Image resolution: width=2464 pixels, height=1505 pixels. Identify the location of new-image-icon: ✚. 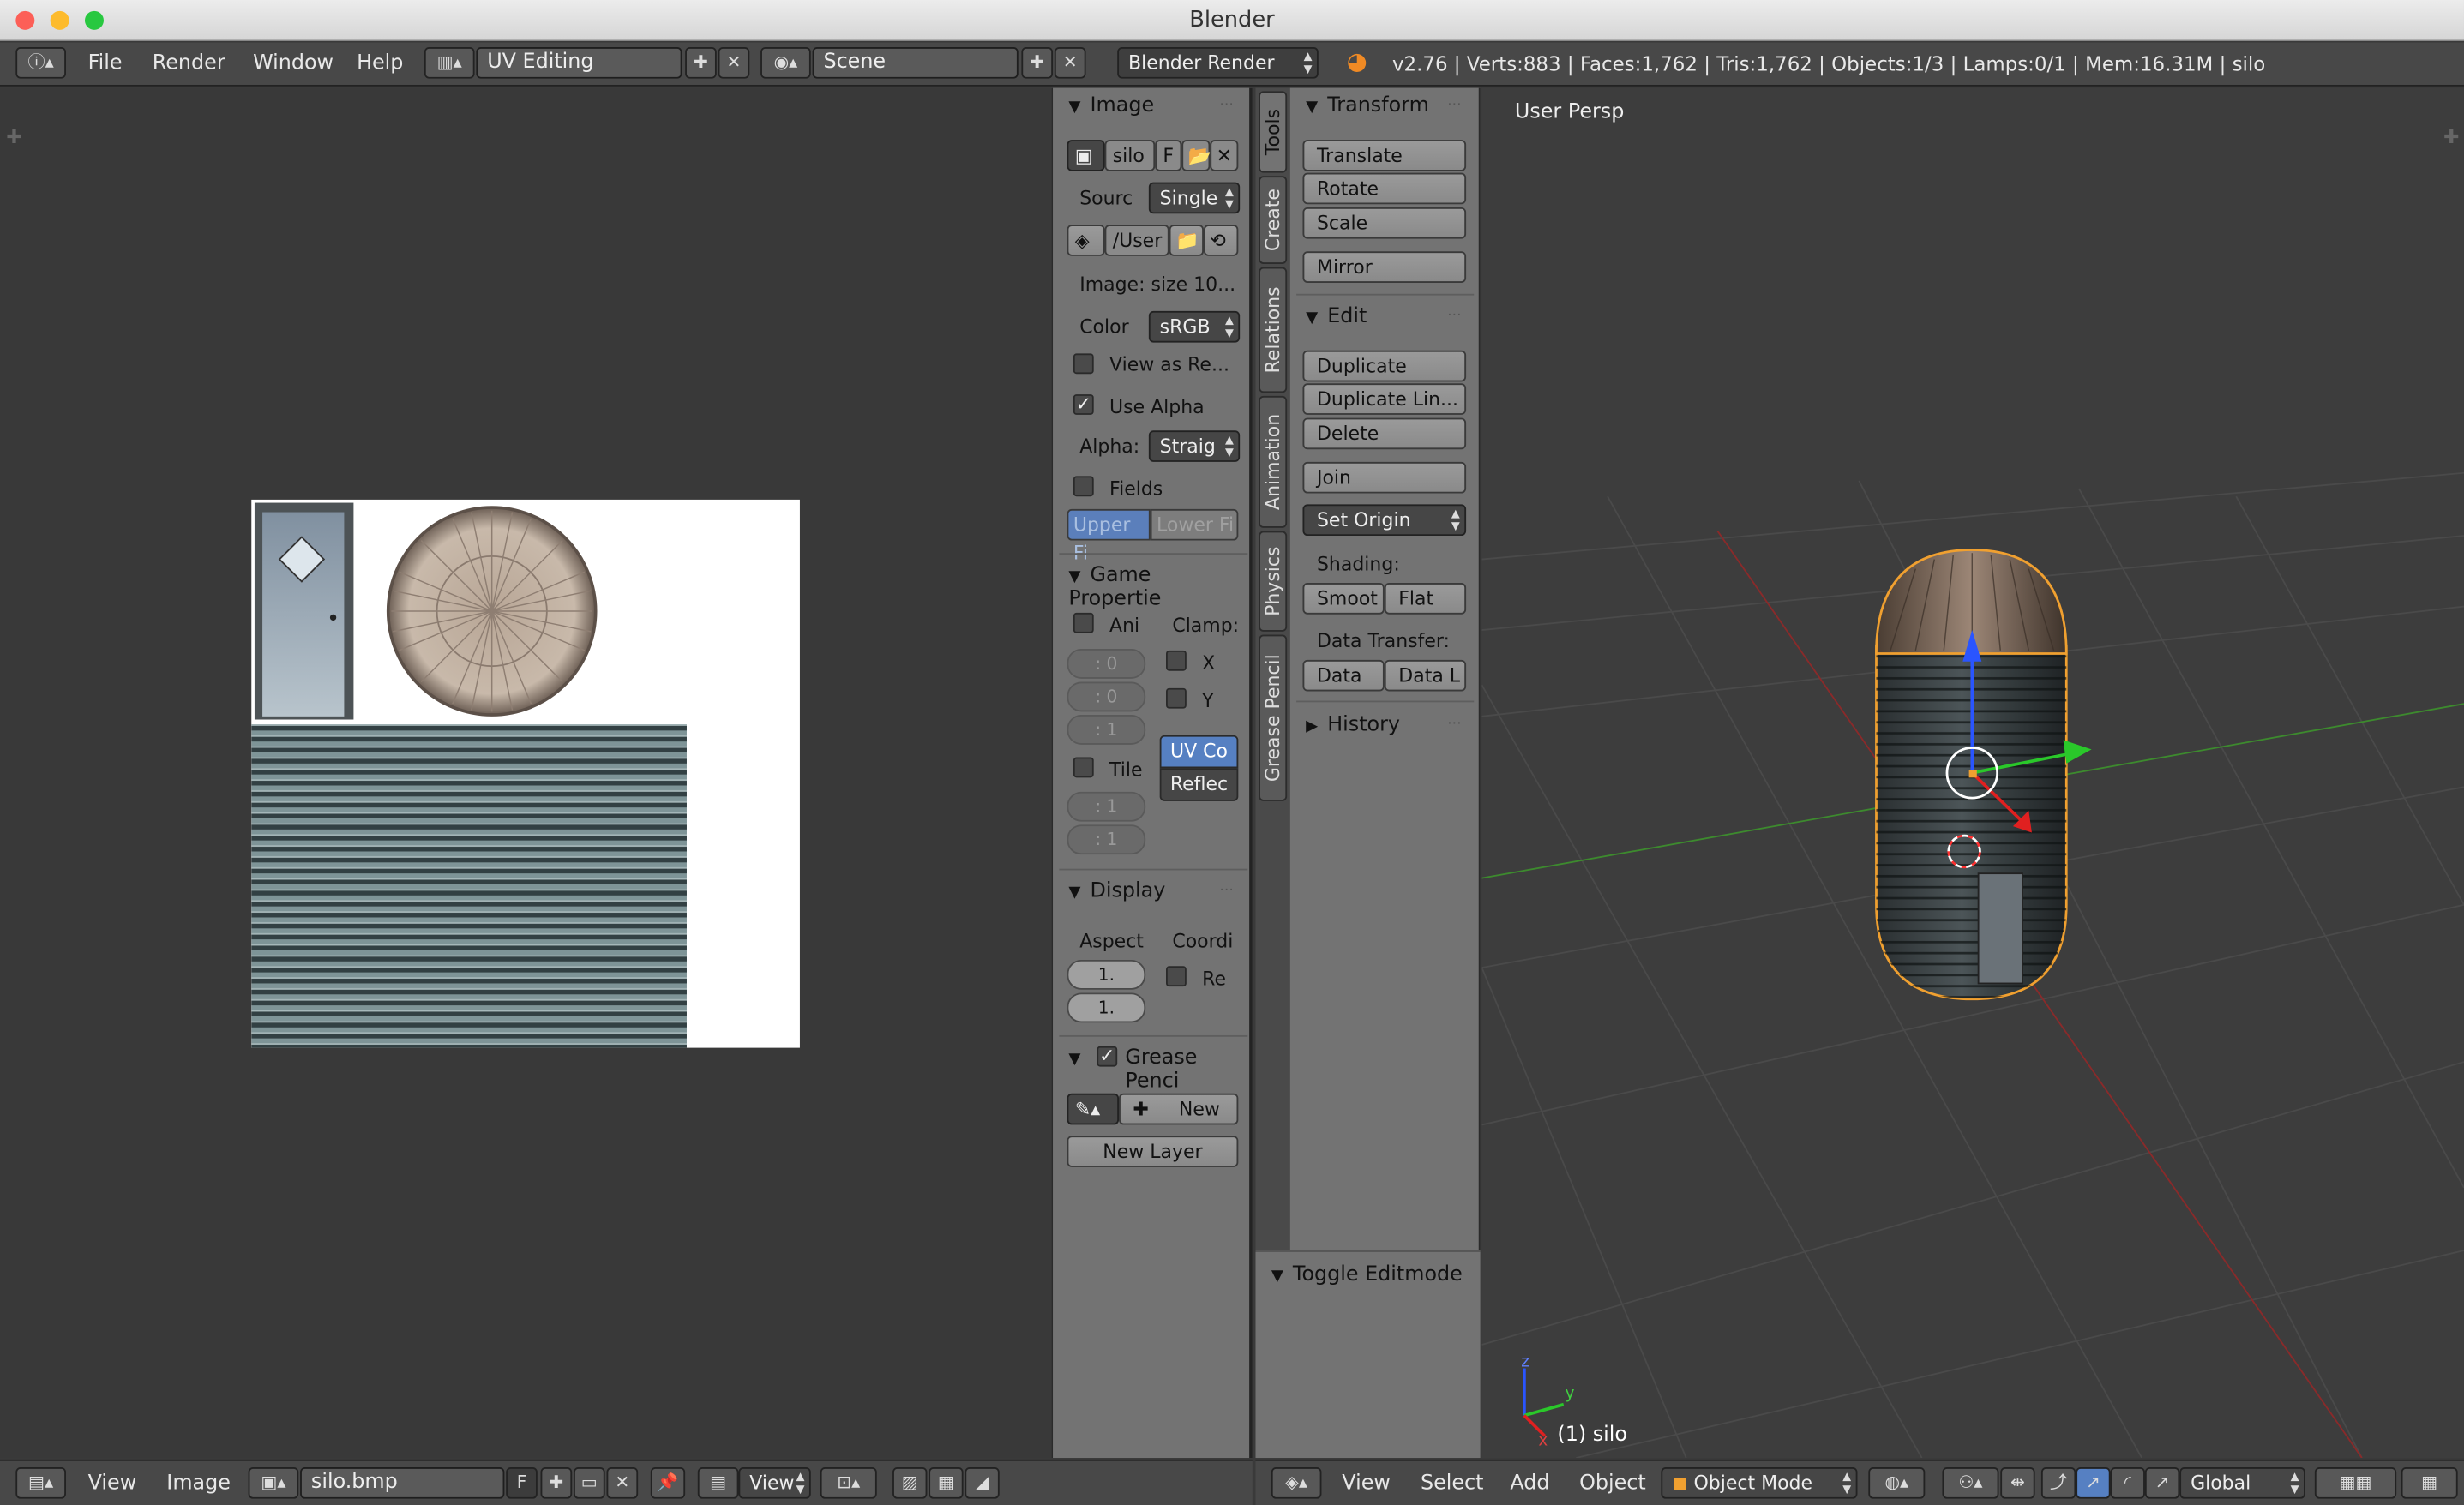
(556, 1483).